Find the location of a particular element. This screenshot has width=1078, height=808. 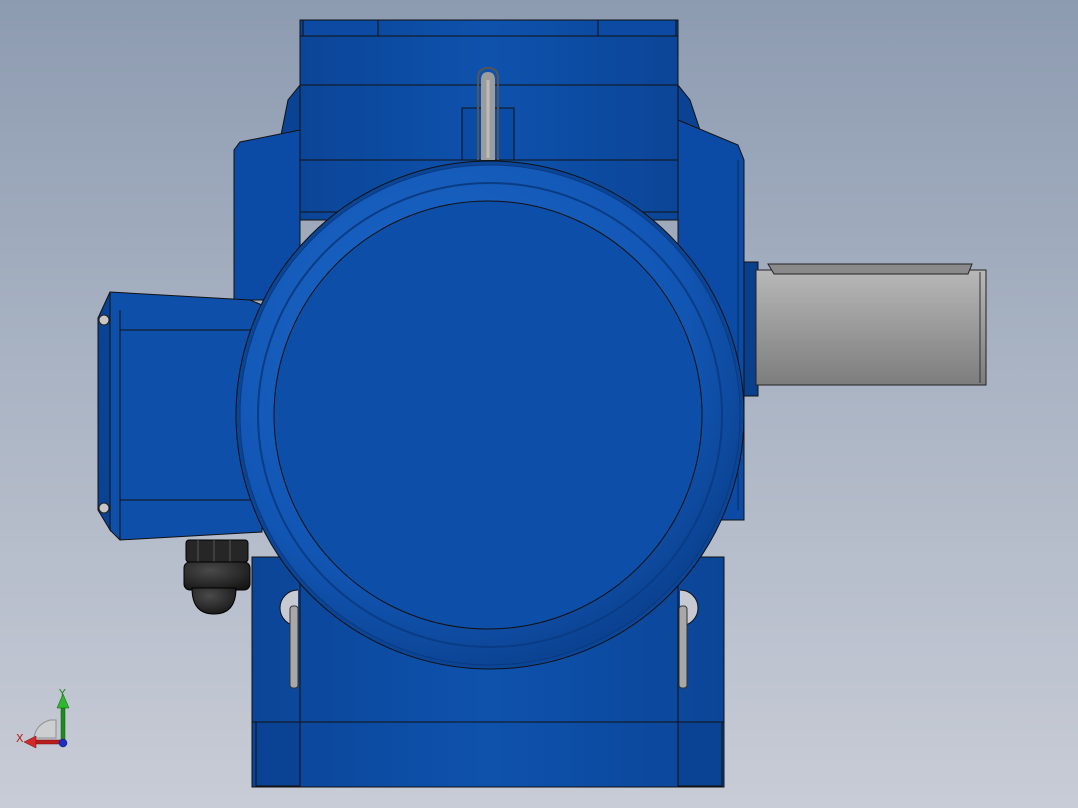

output-shaft is located at coordinates (865, 329).